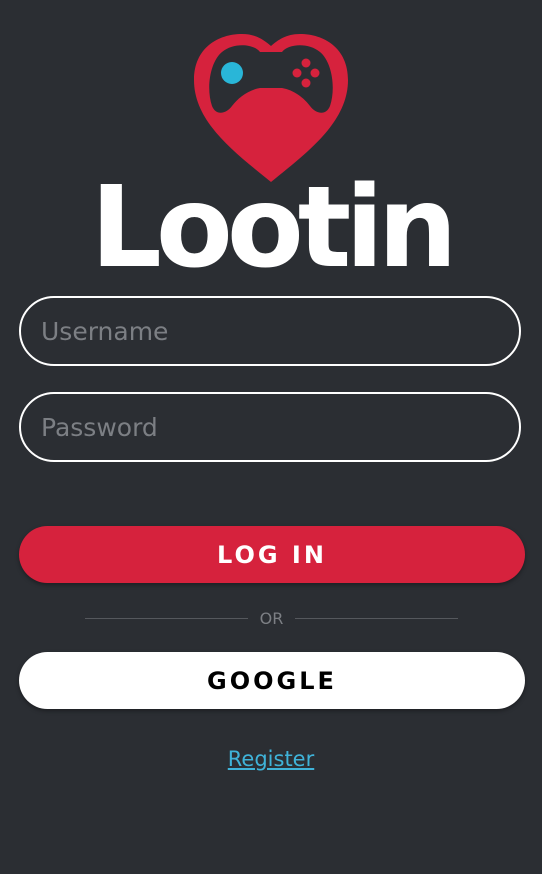  Describe the element at coordinates (272, 680) in the screenshot. I see `google-sign-in-button: GOOGLE` at that location.